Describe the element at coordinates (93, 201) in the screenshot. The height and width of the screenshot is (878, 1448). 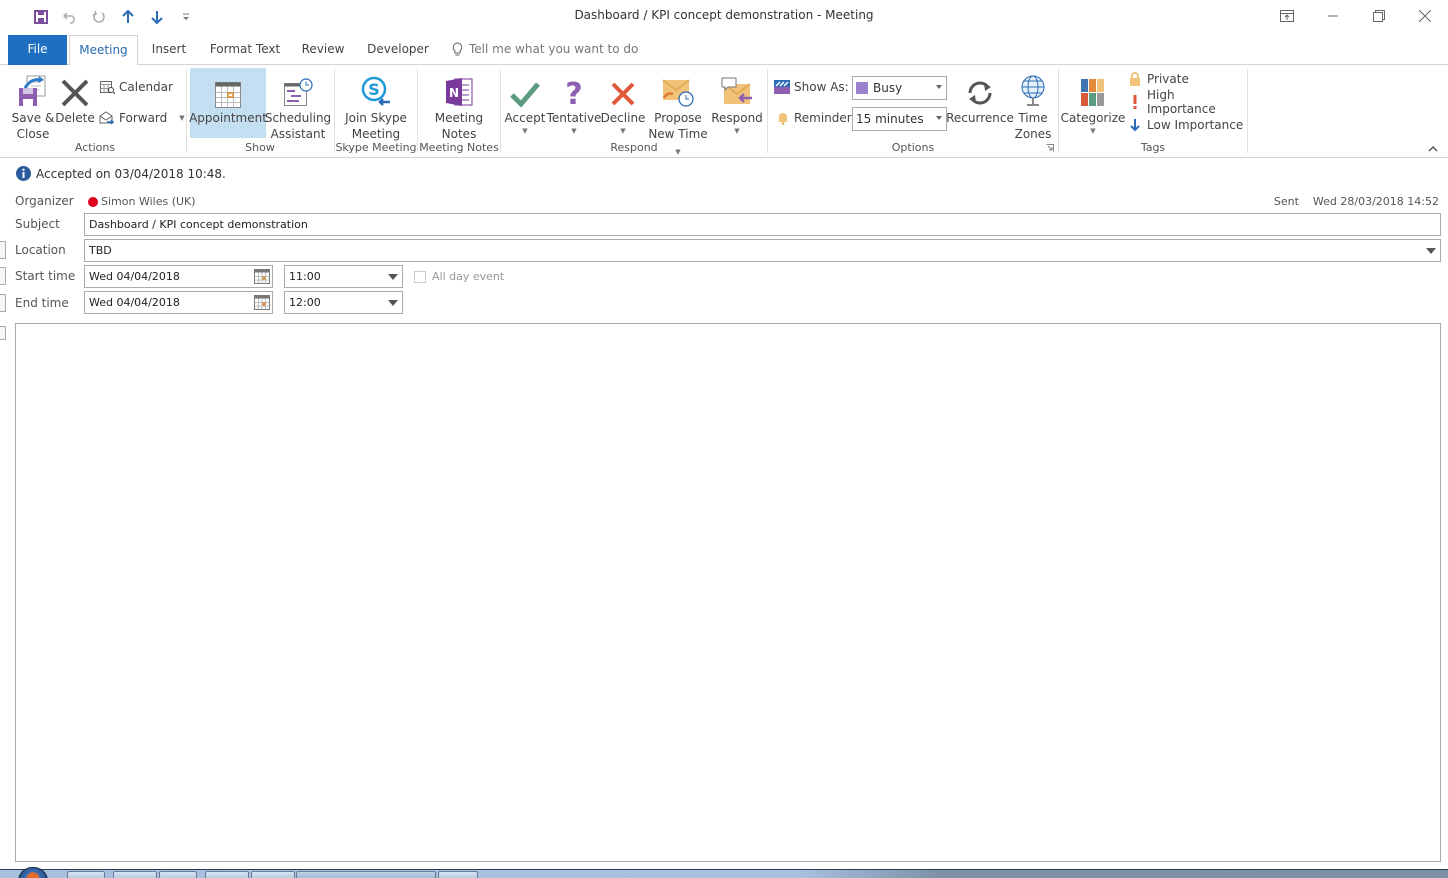
I see `presence-status-icon` at that location.